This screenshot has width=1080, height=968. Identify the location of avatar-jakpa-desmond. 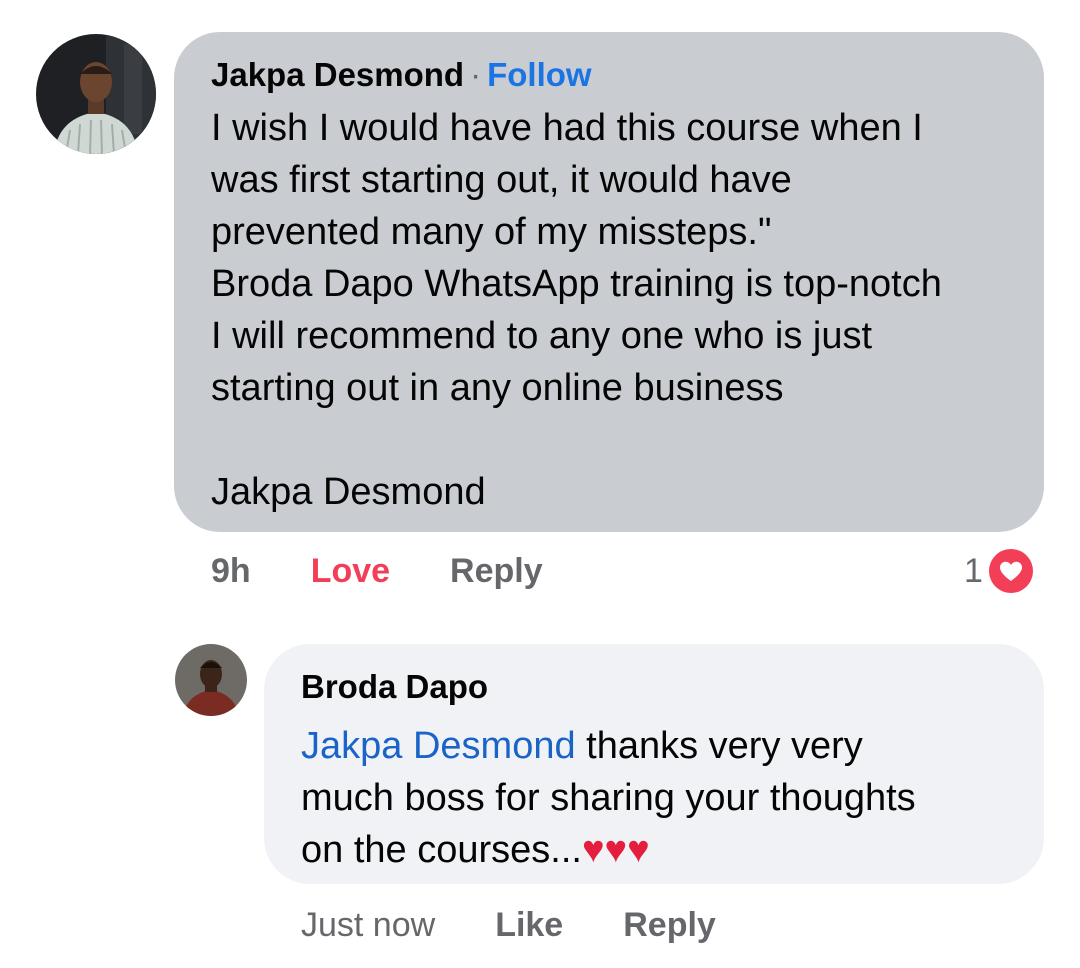
(96, 94).